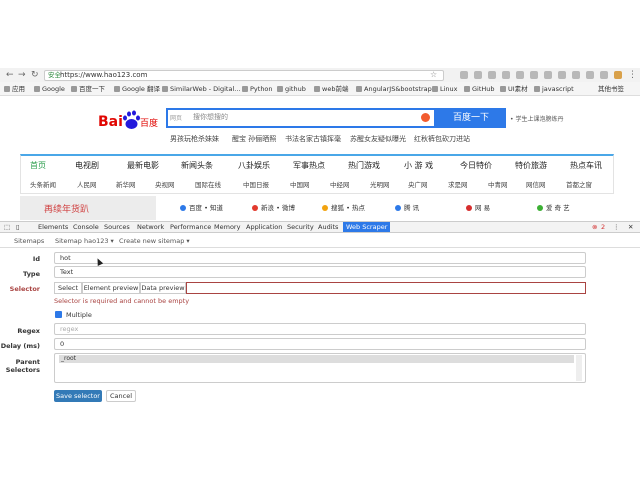 This screenshot has height=480, width=640. Describe the element at coordinates (343, 207) in the screenshot. I see `site-link: 搜狐 • 热点` at that location.